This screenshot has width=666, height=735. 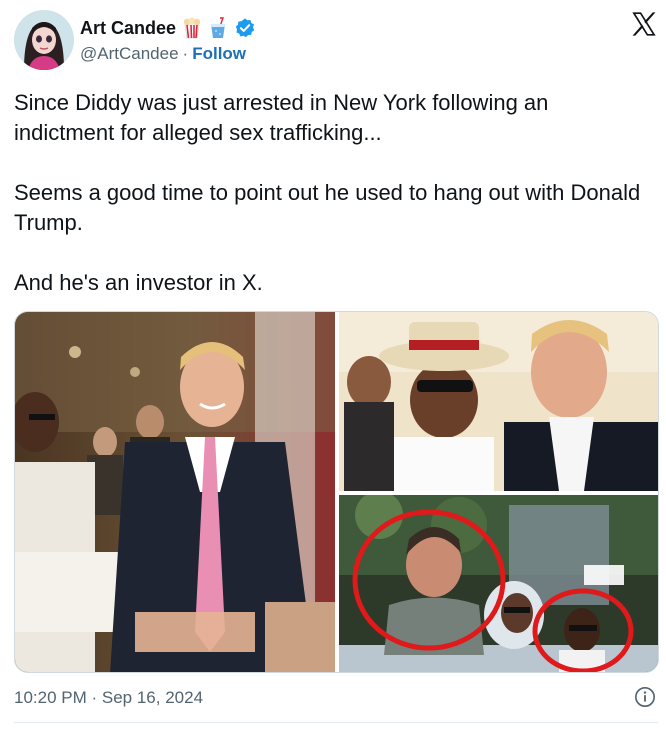 I want to click on tweet-timestamp: 10:20 PM · Sep 16, 2024, so click(x=108, y=698).